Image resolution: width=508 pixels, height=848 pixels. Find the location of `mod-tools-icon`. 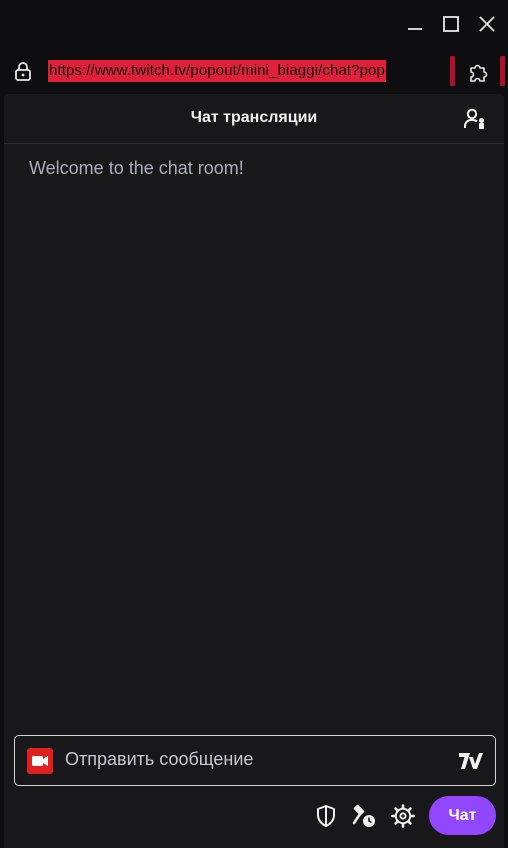

mod-tools-icon is located at coordinates (364, 816).